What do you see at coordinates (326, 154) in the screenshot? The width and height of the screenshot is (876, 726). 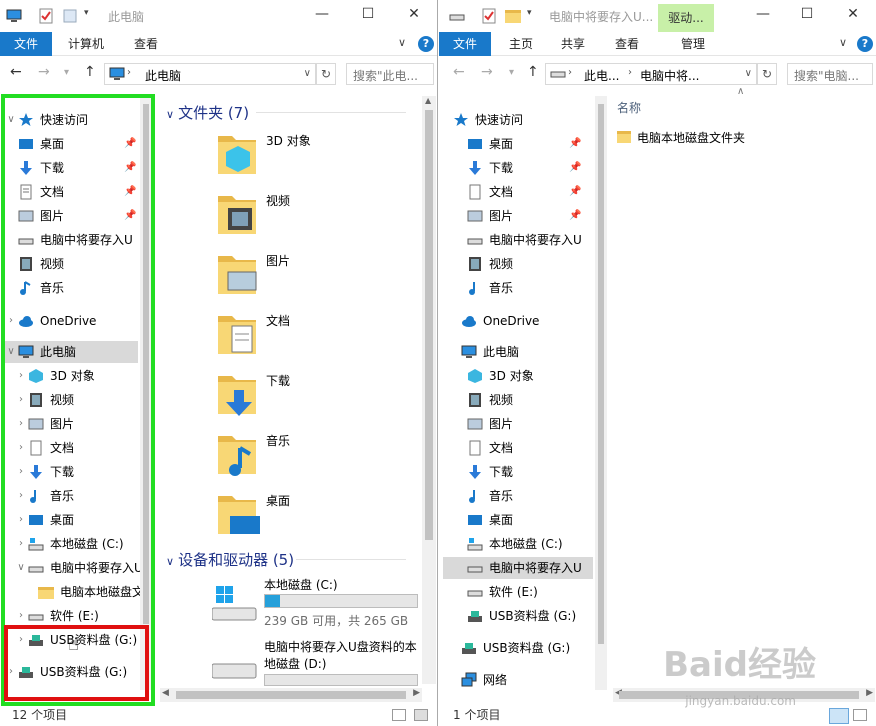 I see `folder-tile: 3D 对象` at bounding box center [326, 154].